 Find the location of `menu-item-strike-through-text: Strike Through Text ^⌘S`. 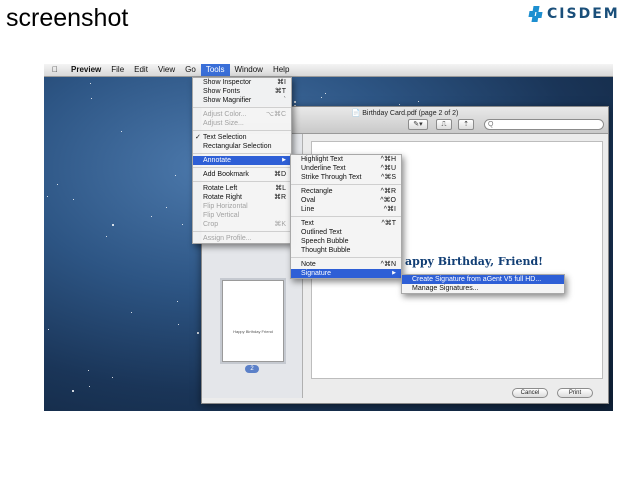

menu-item-strike-through-text: Strike Through Text ^⌘S is located at coordinates (346, 177).